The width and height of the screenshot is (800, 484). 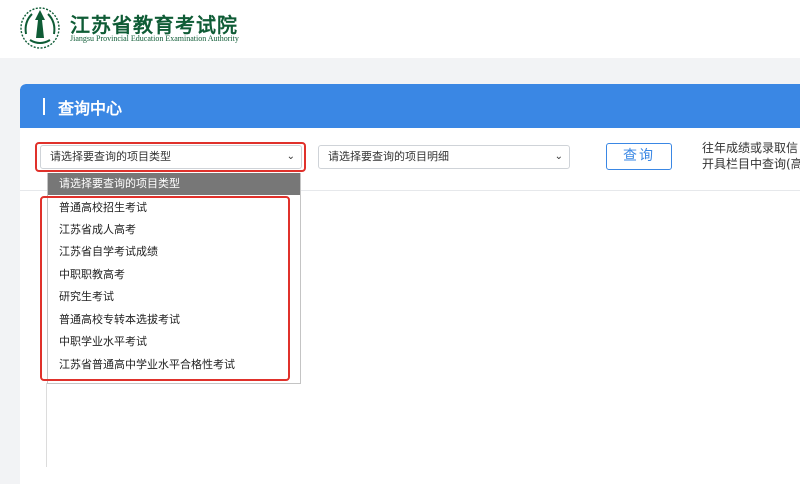 What do you see at coordinates (174, 184) in the screenshot?
I see `dropdown-option: 请选择要查询的项目类型` at bounding box center [174, 184].